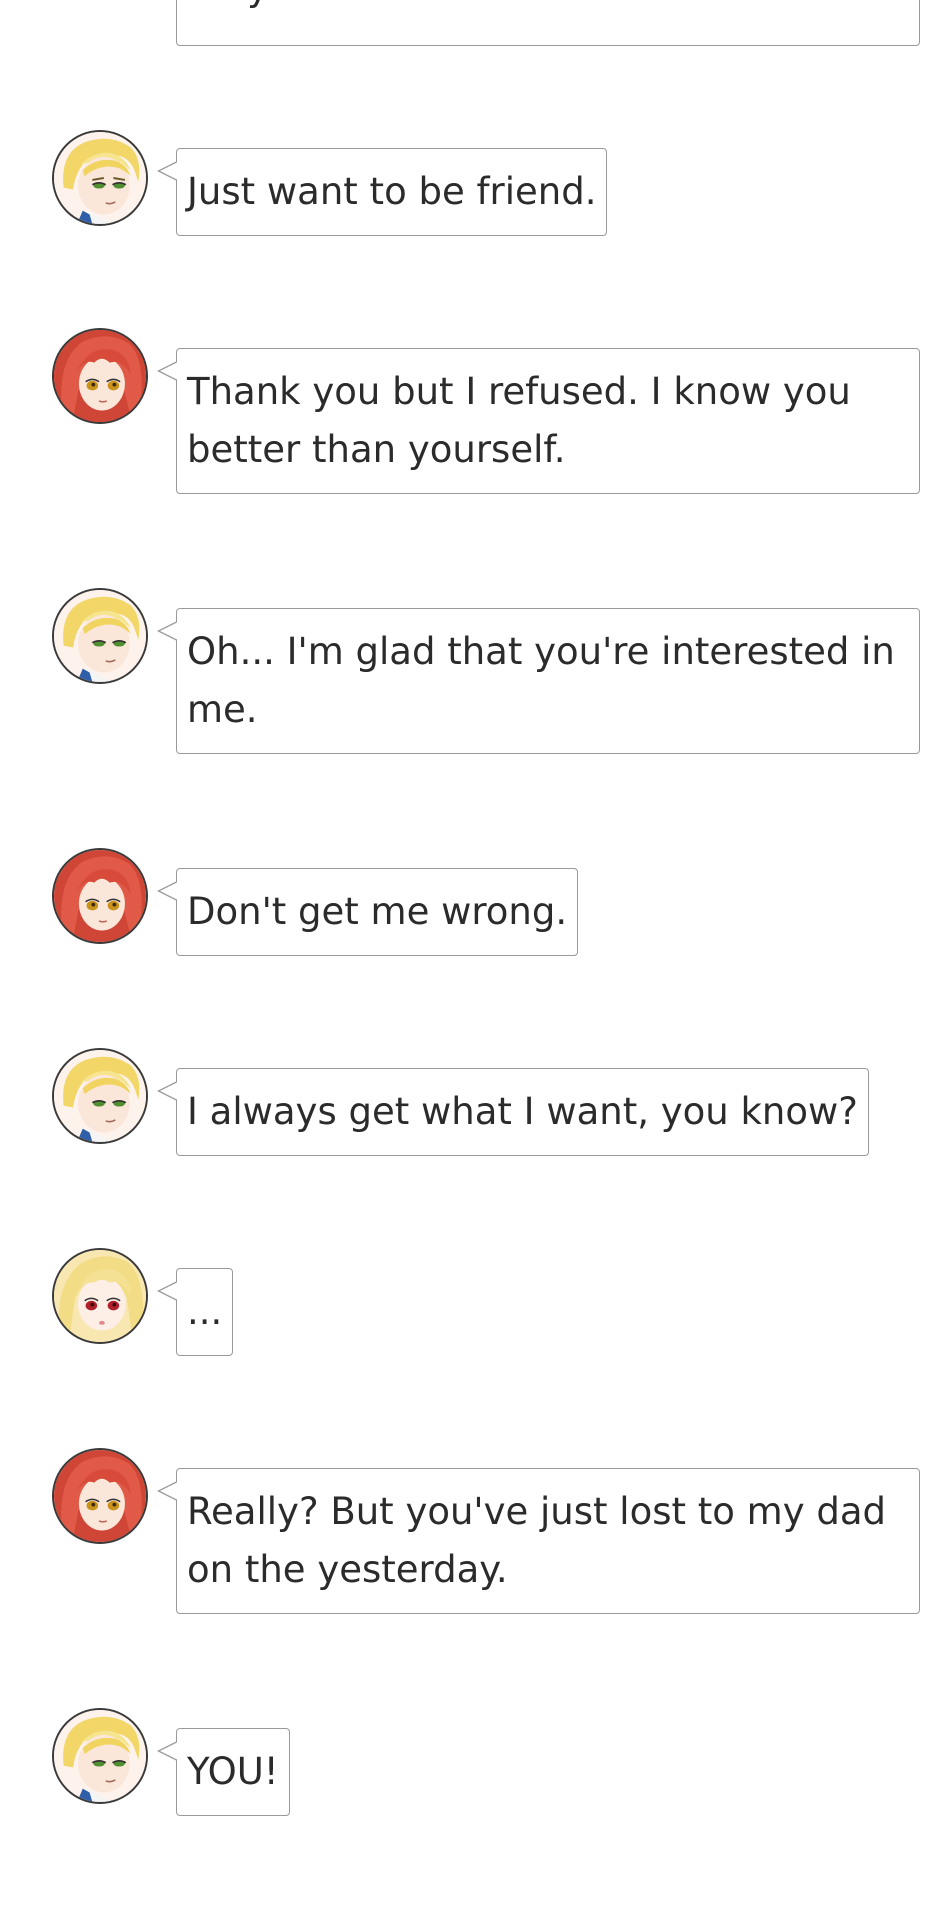 Image resolution: width=940 pixels, height=1914 pixels. I want to click on blonde-girl-avatar-icon, so click(100, 1296).